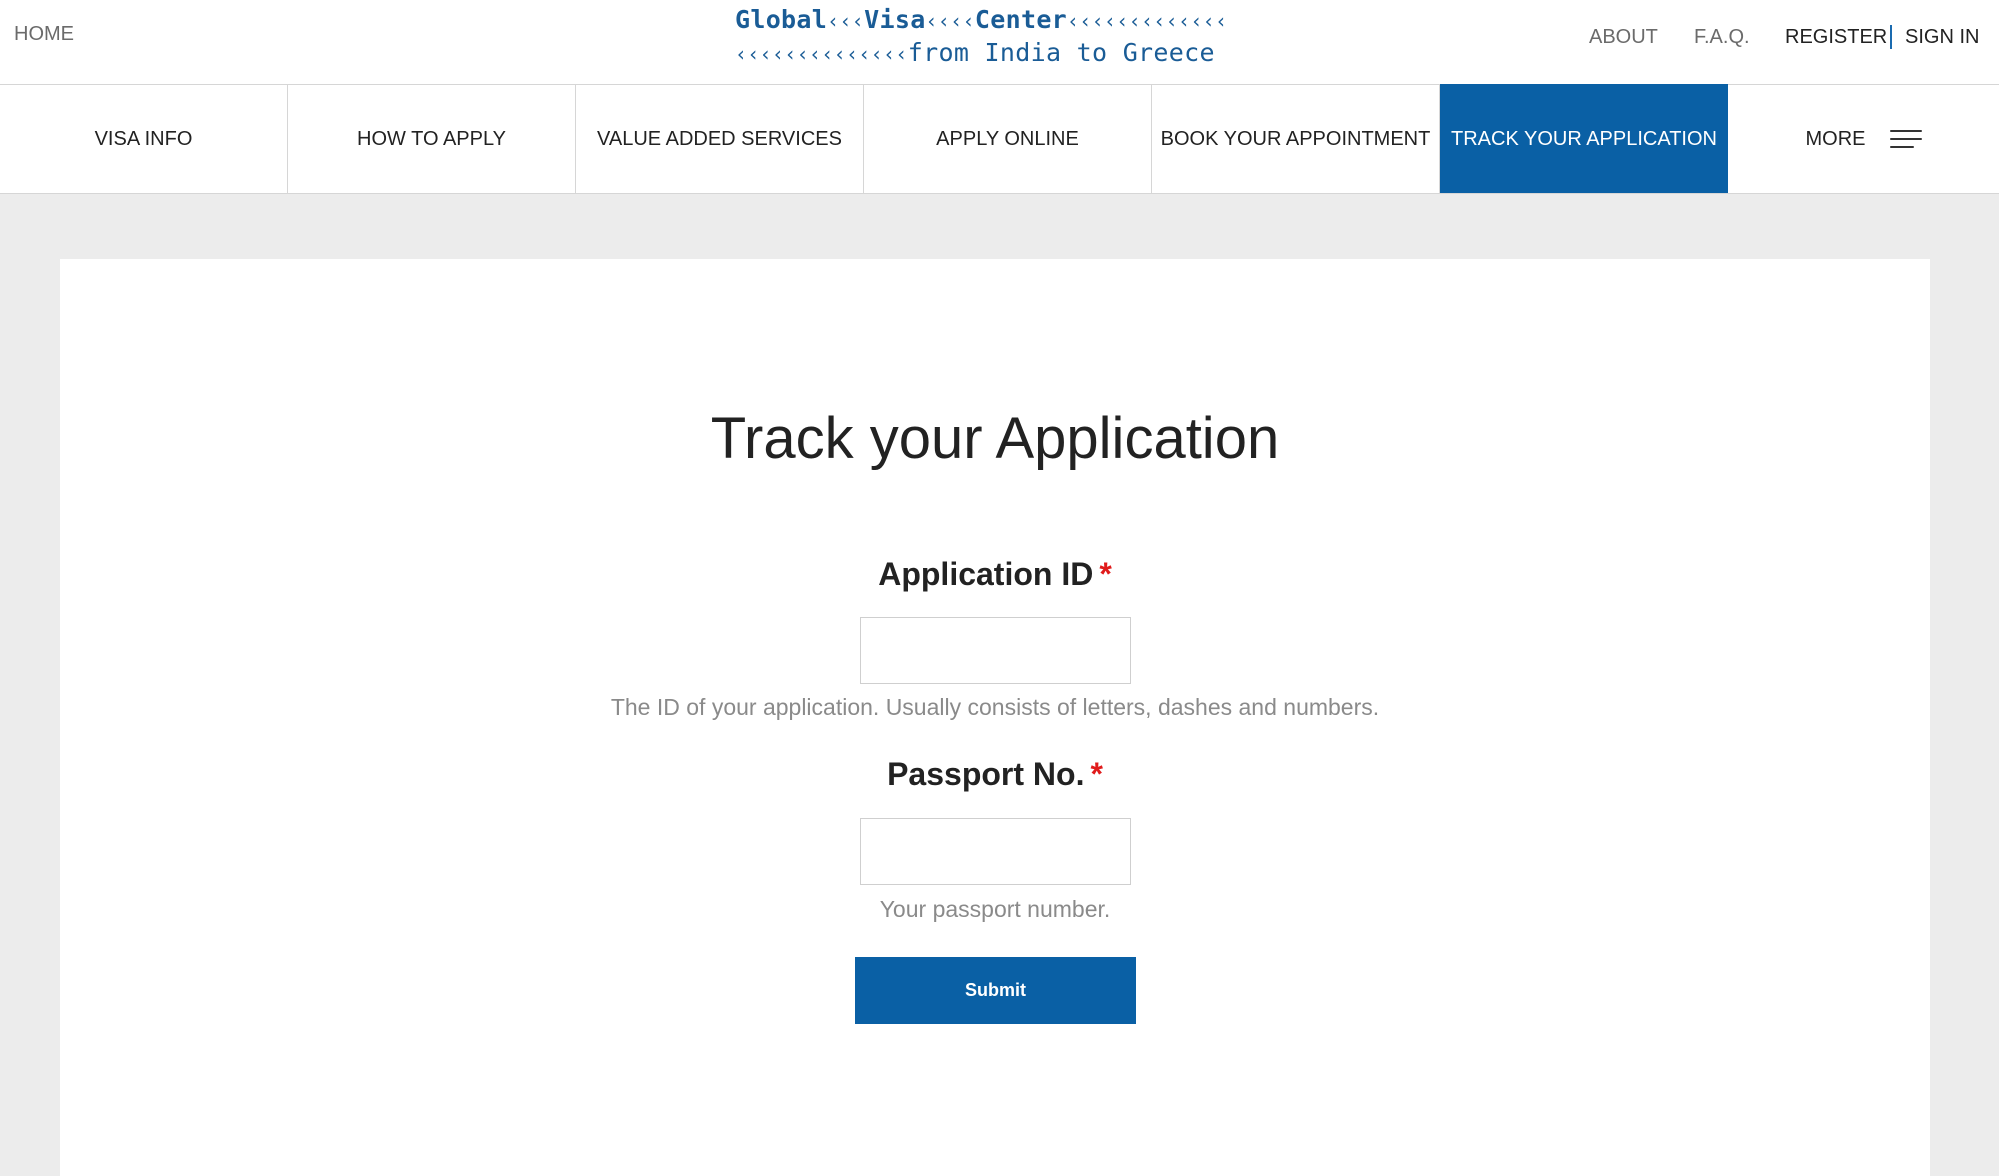 The height and width of the screenshot is (1176, 1999). Describe the element at coordinates (1021, 19) in the screenshot. I see `logo-word-center: Center` at that location.